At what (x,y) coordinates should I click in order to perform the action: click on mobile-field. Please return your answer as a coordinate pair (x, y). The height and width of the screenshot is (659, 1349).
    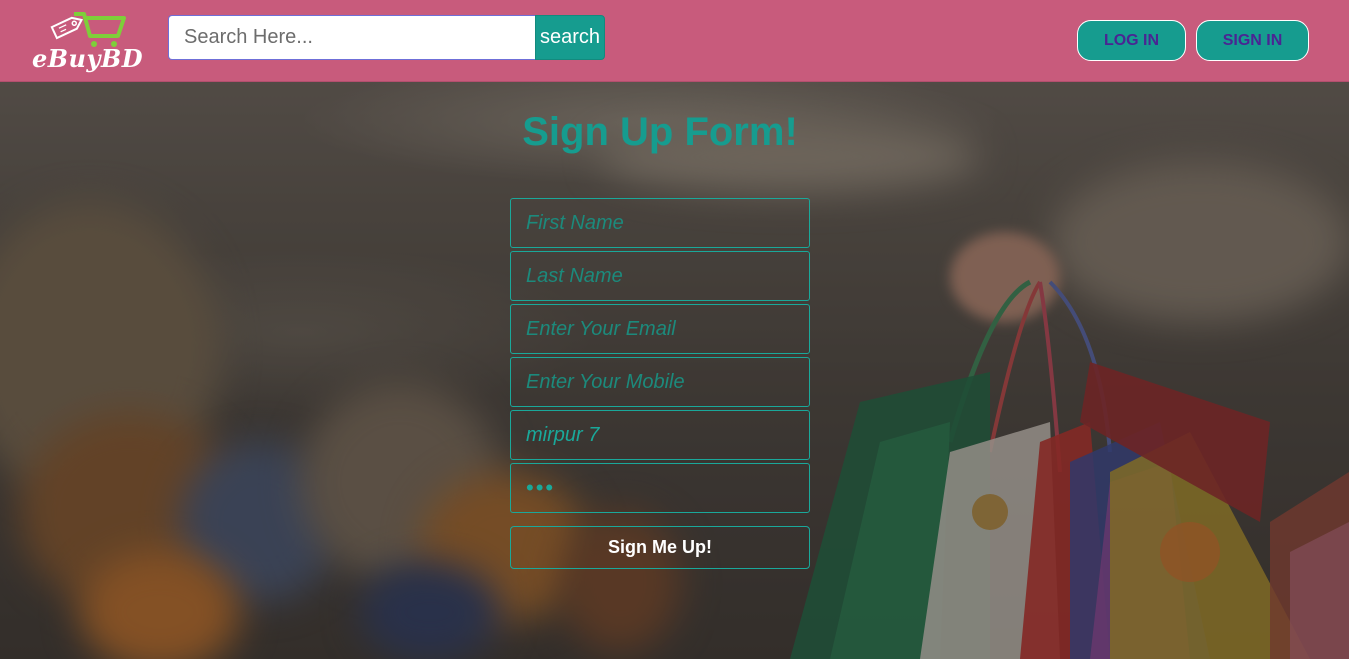
    Looking at the image, I should click on (660, 382).